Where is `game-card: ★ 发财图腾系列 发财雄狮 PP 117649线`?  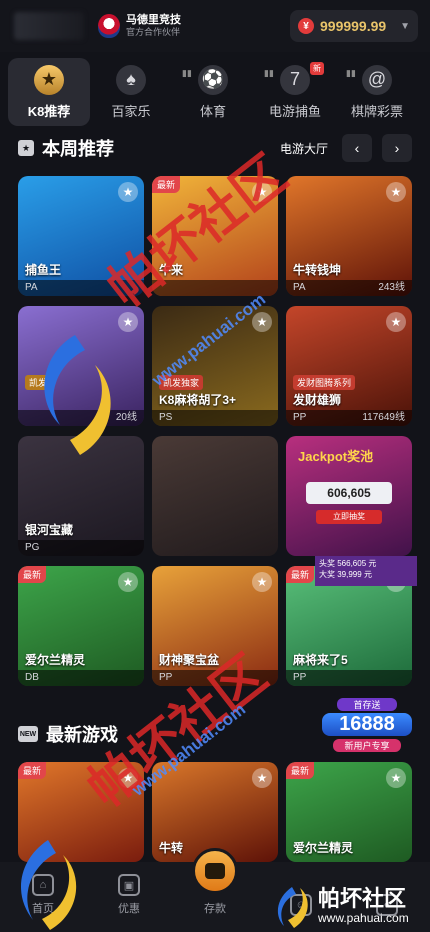
game-card: ★ 发财图腾系列 发财雄狮 PP 117649线 is located at coordinates (349, 366).